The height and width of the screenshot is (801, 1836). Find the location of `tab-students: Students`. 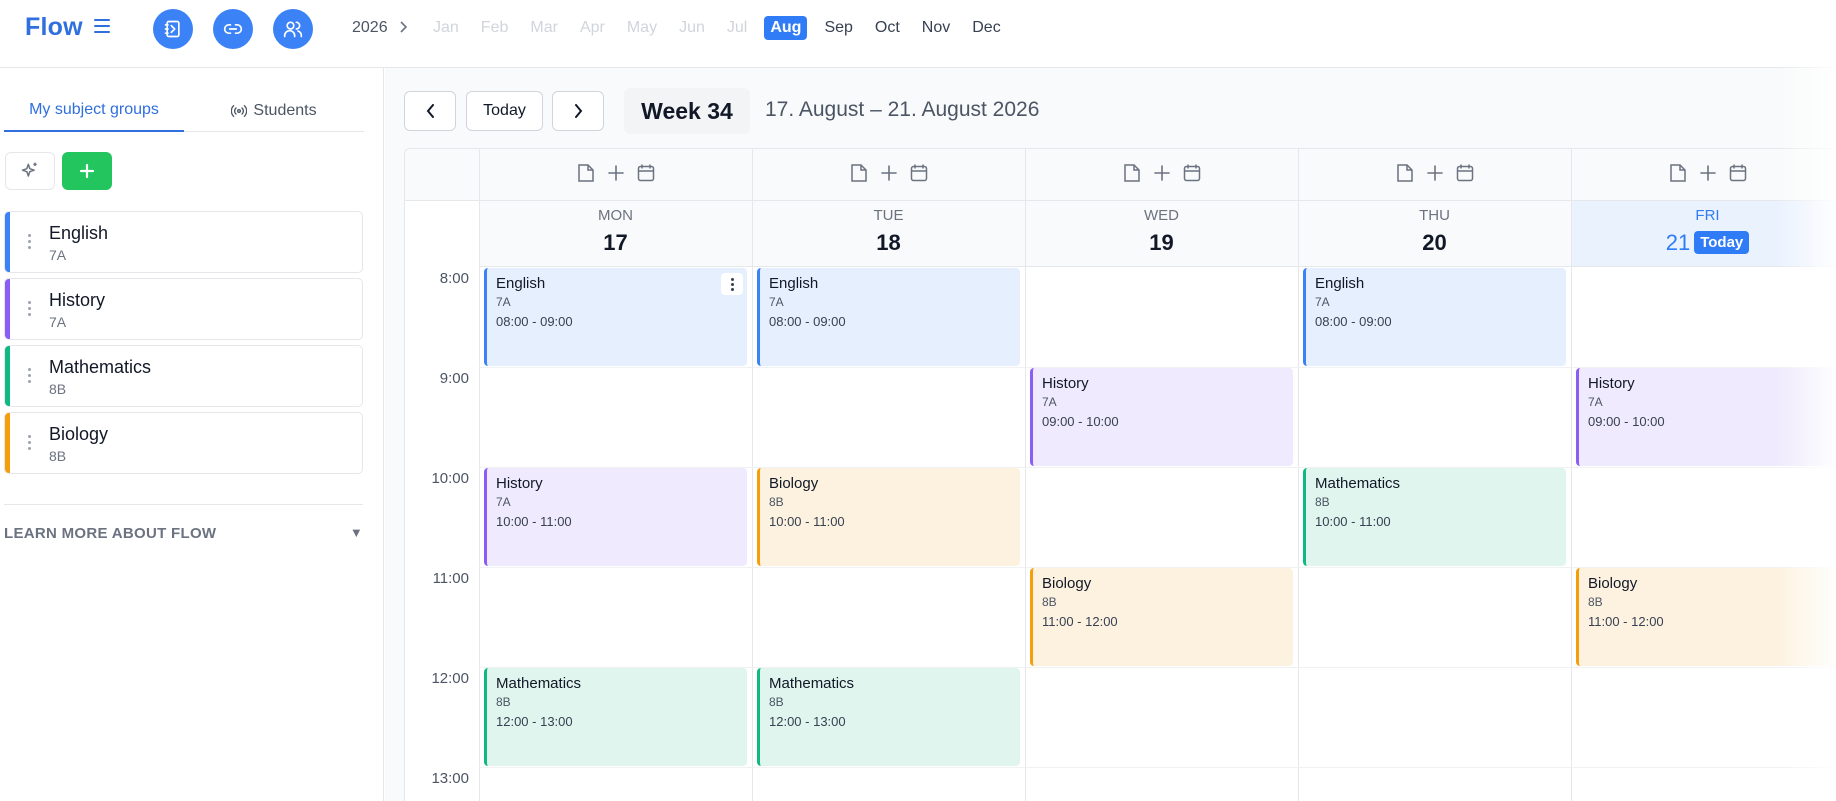

tab-students: Students is located at coordinates (274, 111).